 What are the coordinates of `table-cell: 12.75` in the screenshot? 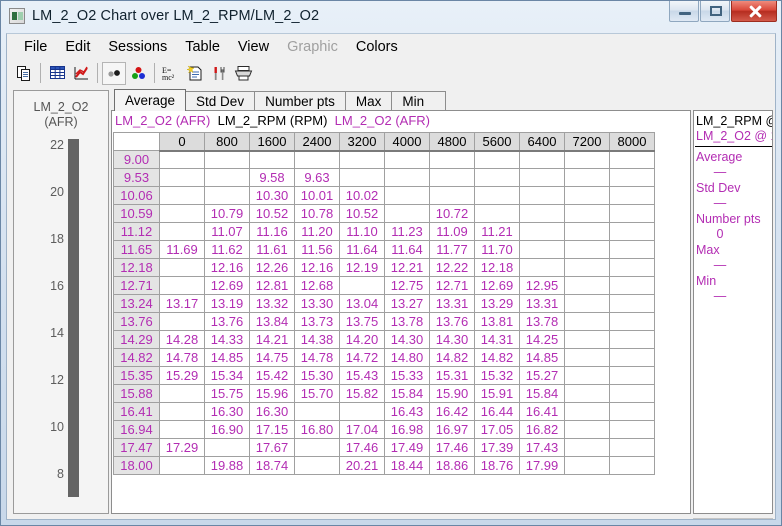 It's located at (407, 285).